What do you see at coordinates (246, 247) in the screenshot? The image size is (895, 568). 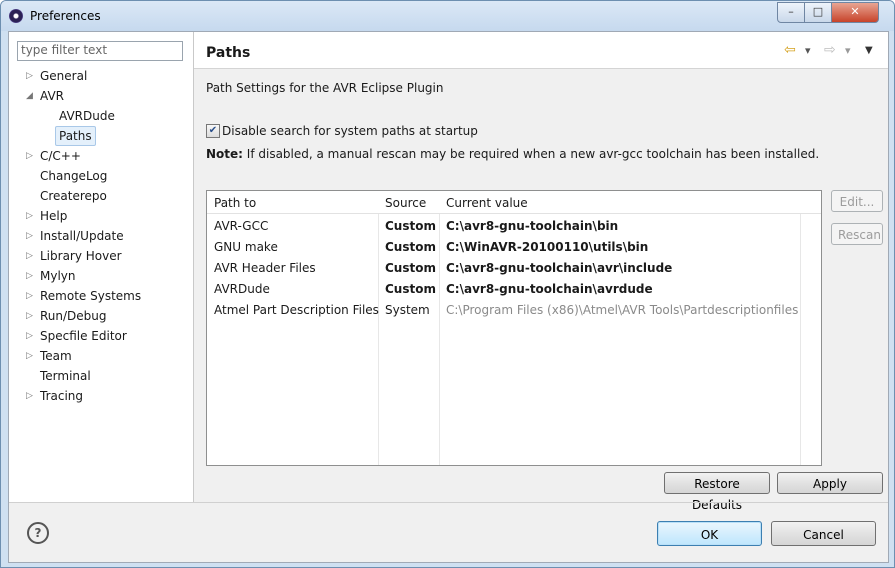 I see `cell-path: GNU make` at bounding box center [246, 247].